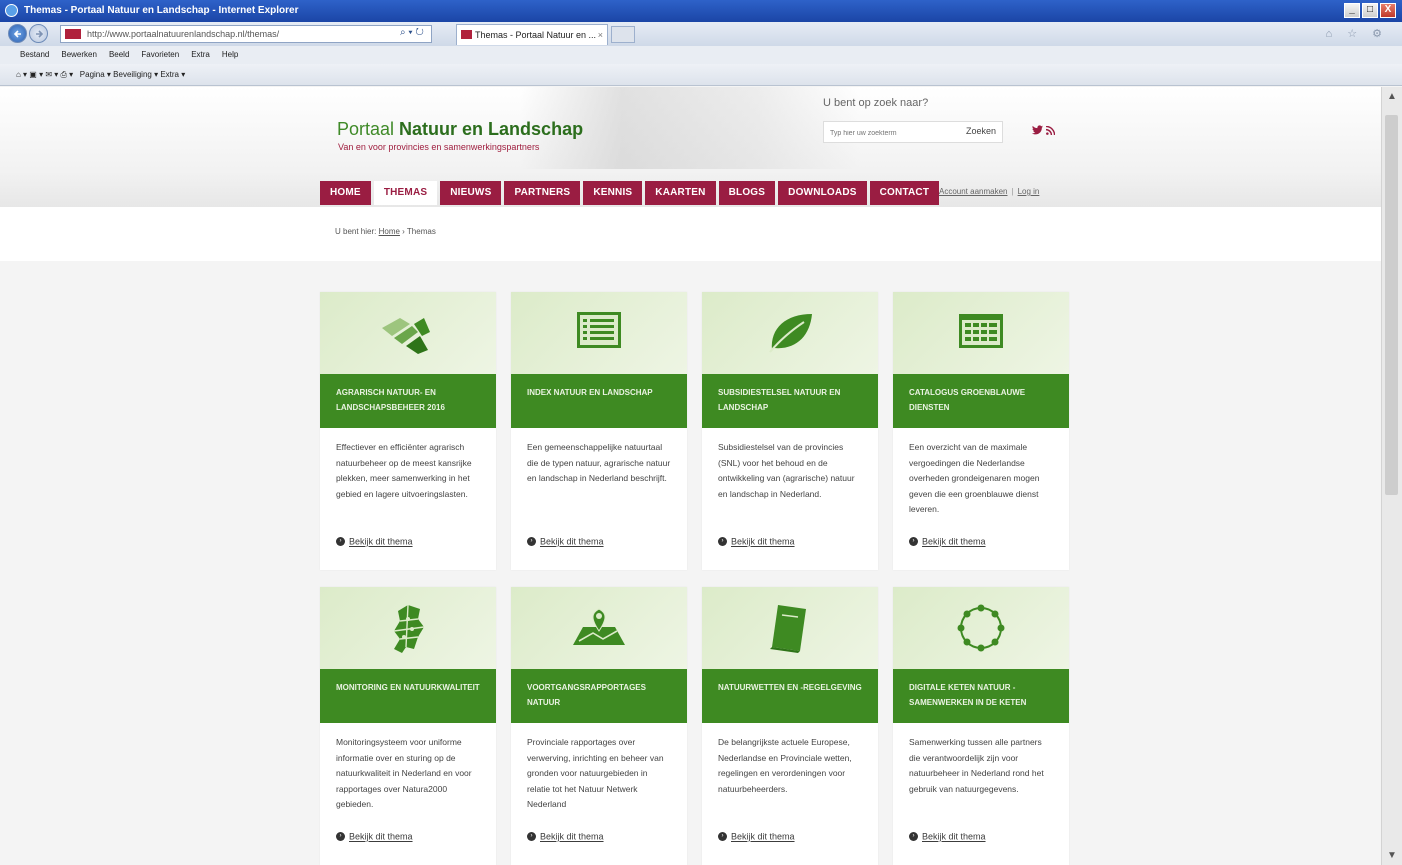  I want to click on site-logo: Portaal Natuur en Landschap, so click(460, 129).